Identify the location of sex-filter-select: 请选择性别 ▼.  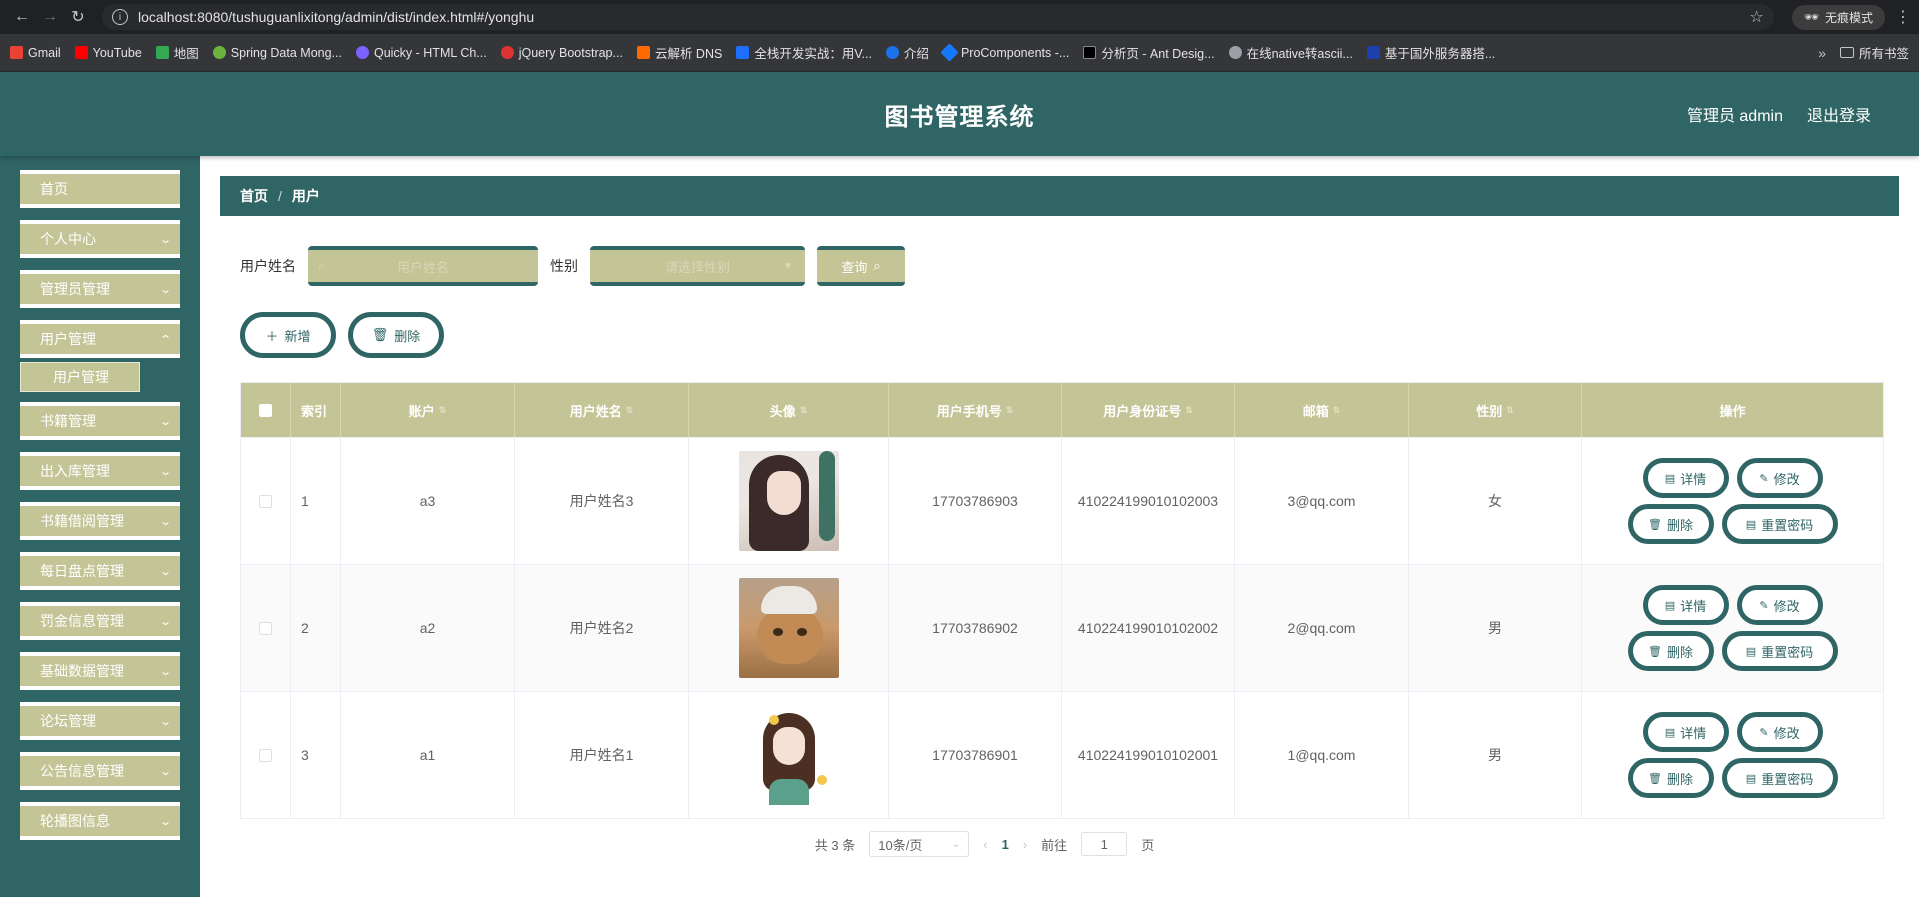
(697, 266).